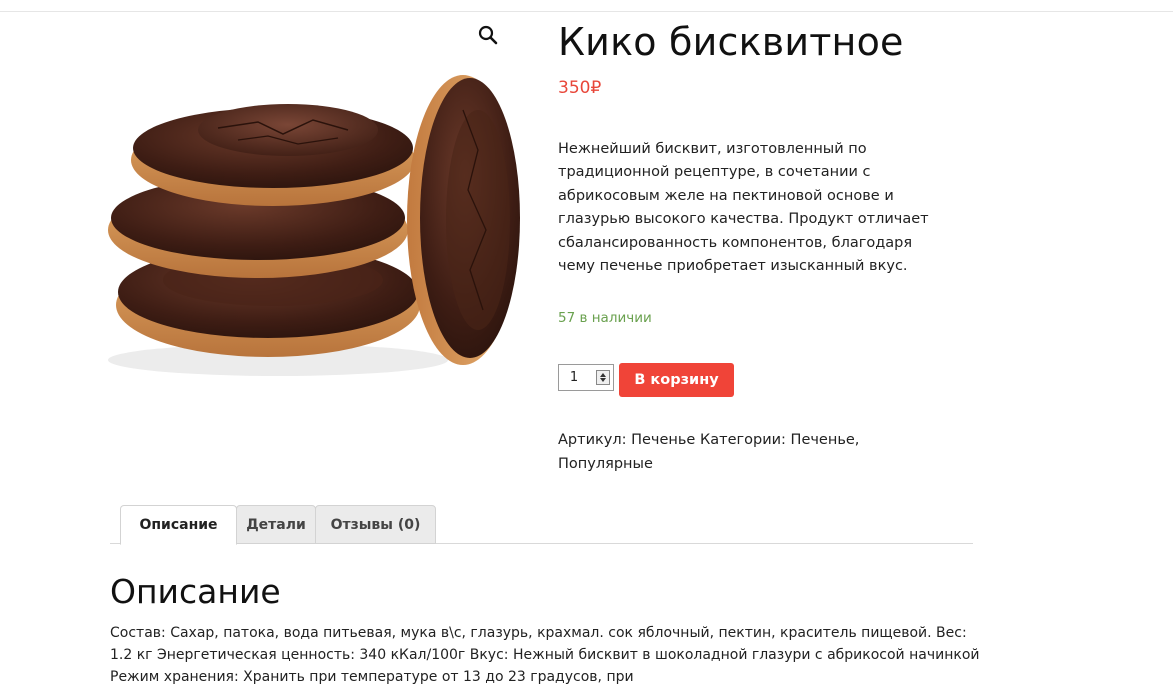 This screenshot has height=689, width=1173. I want to click on spinner-down-icon, so click(603, 380).